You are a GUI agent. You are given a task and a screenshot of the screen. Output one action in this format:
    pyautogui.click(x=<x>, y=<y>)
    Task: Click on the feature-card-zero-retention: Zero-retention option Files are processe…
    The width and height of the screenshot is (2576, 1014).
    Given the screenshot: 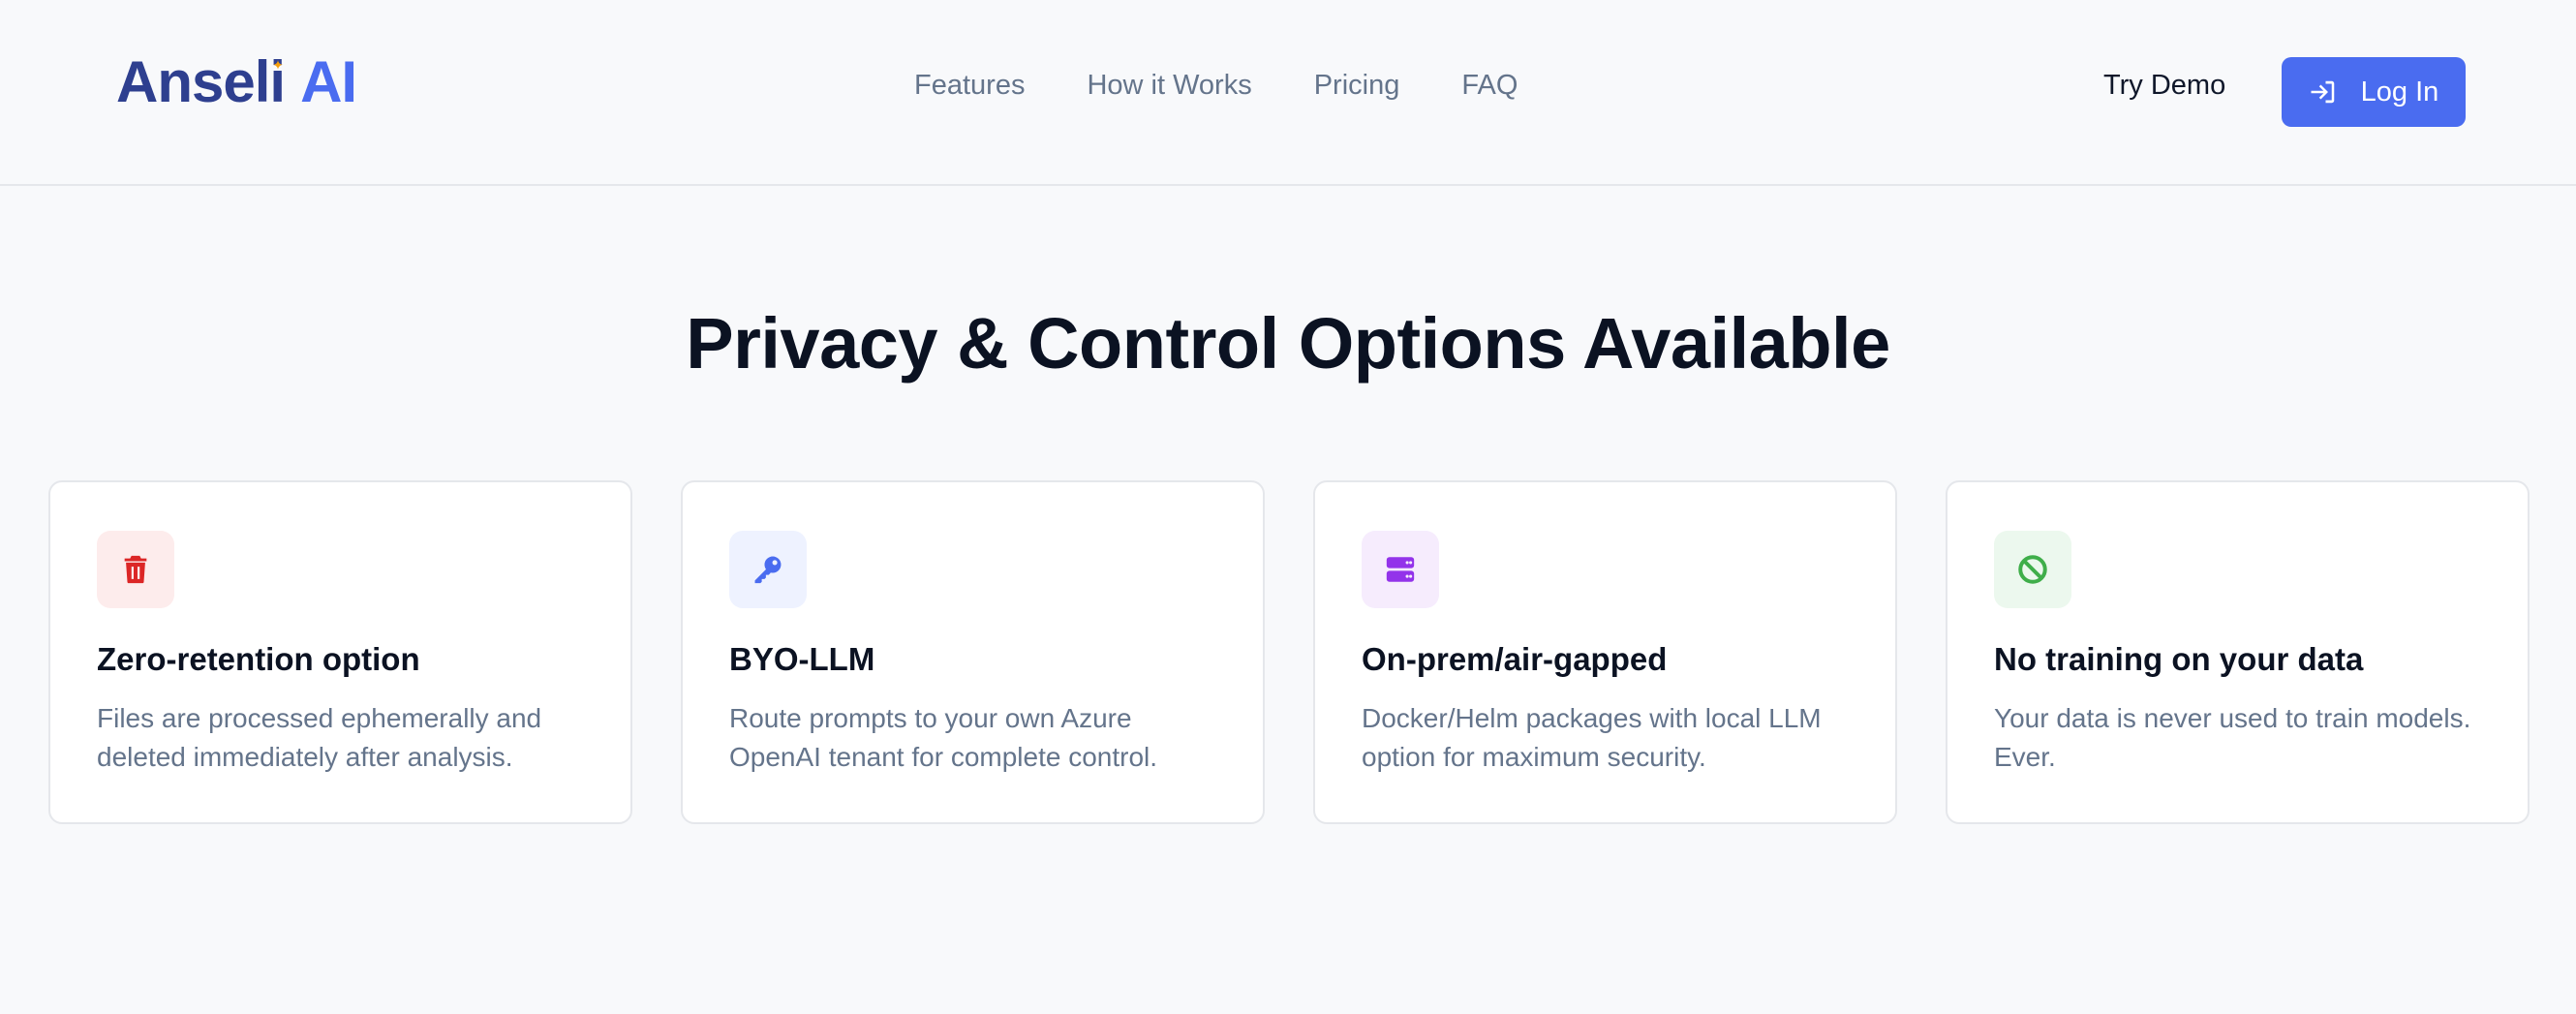 What is the action you would take?
    pyautogui.click(x=340, y=652)
    